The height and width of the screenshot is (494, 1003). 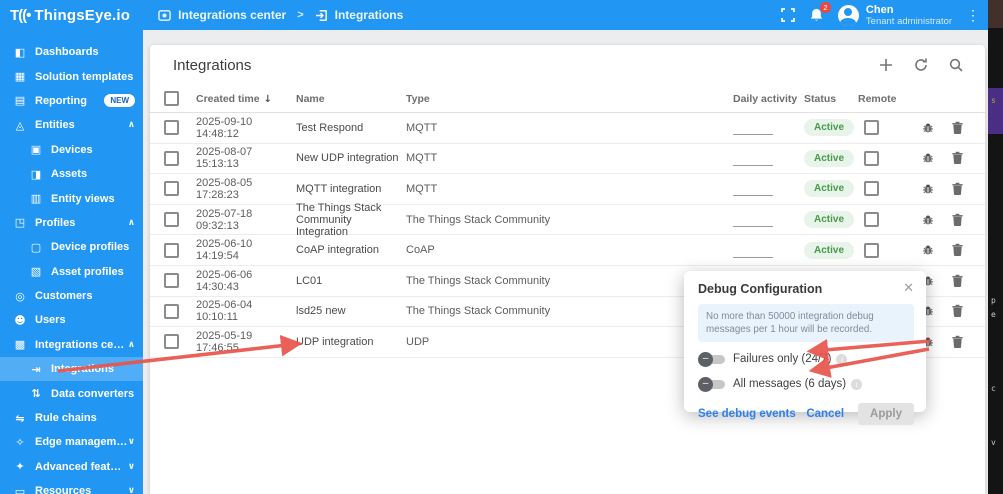 I want to click on sidebar-item-entity-views: ▥ Entity views, so click(x=71, y=198).